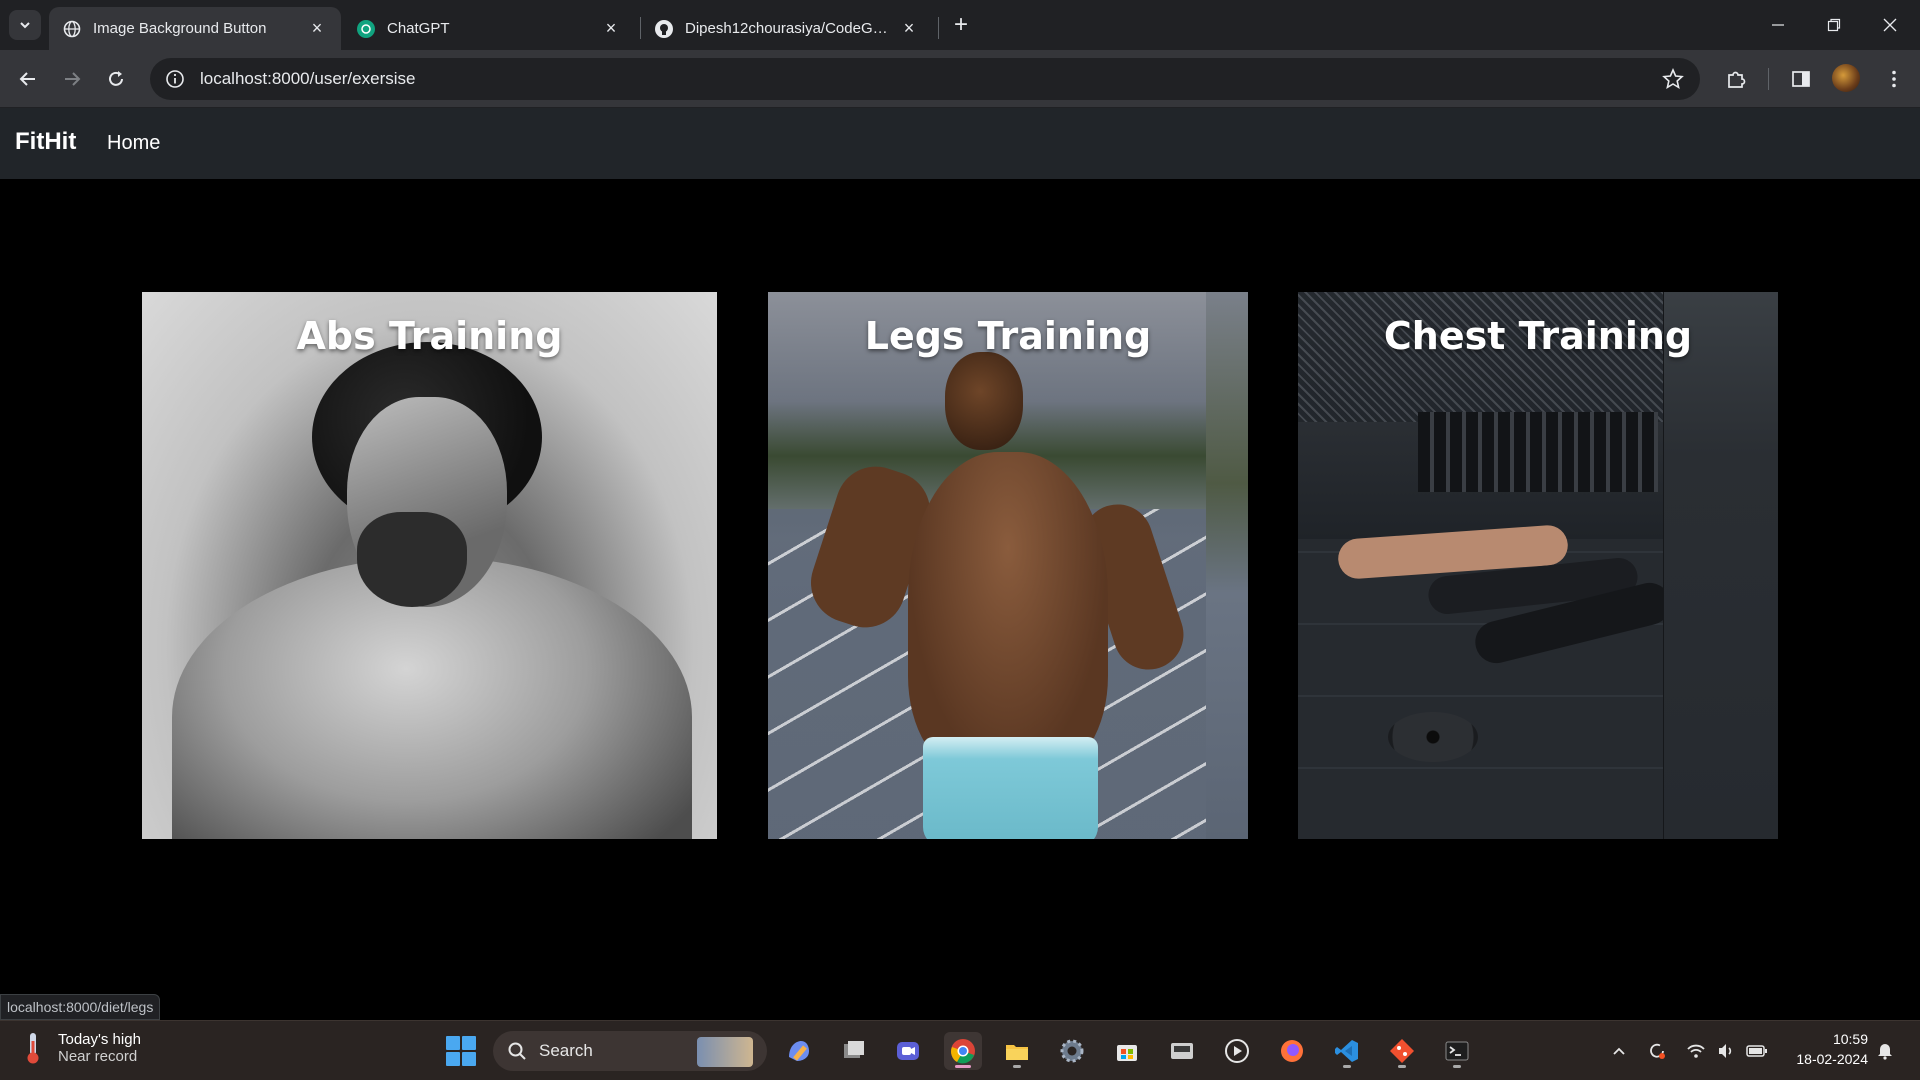 The image size is (1920, 1080). I want to click on firefox-app, so click(1292, 1051).